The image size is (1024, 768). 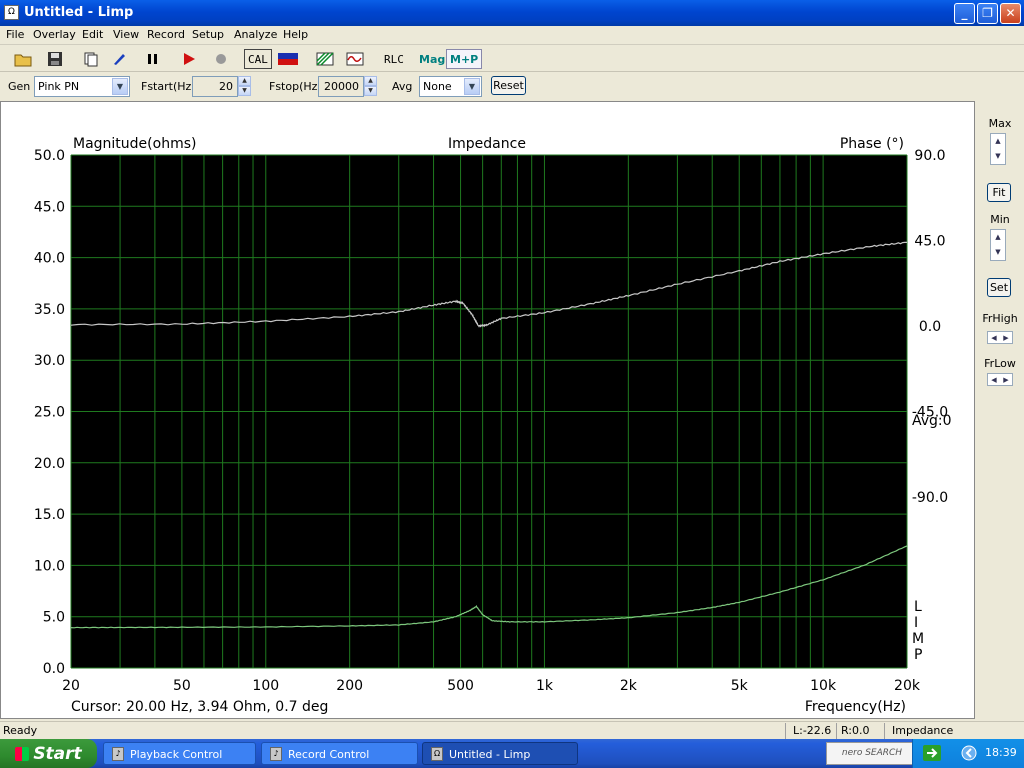 I want to click on y2-tick-label: 0.0, so click(x=930, y=327).